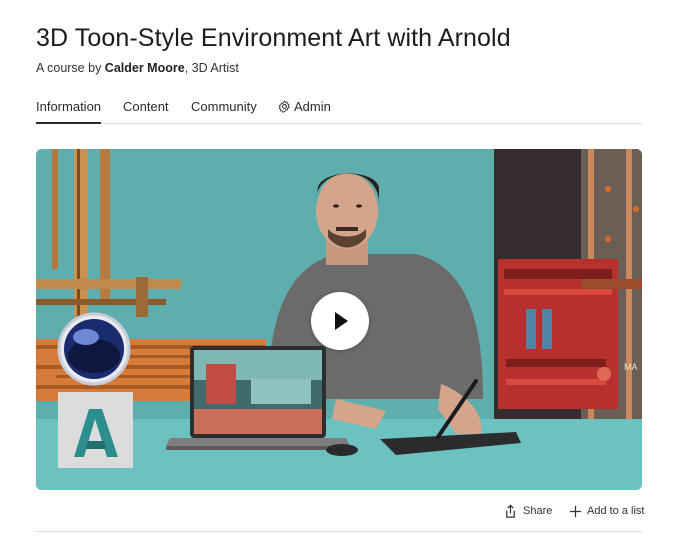 Image resolution: width=680 pixels, height=558 pixels. I want to click on share-button: Share, so click(527, 511).